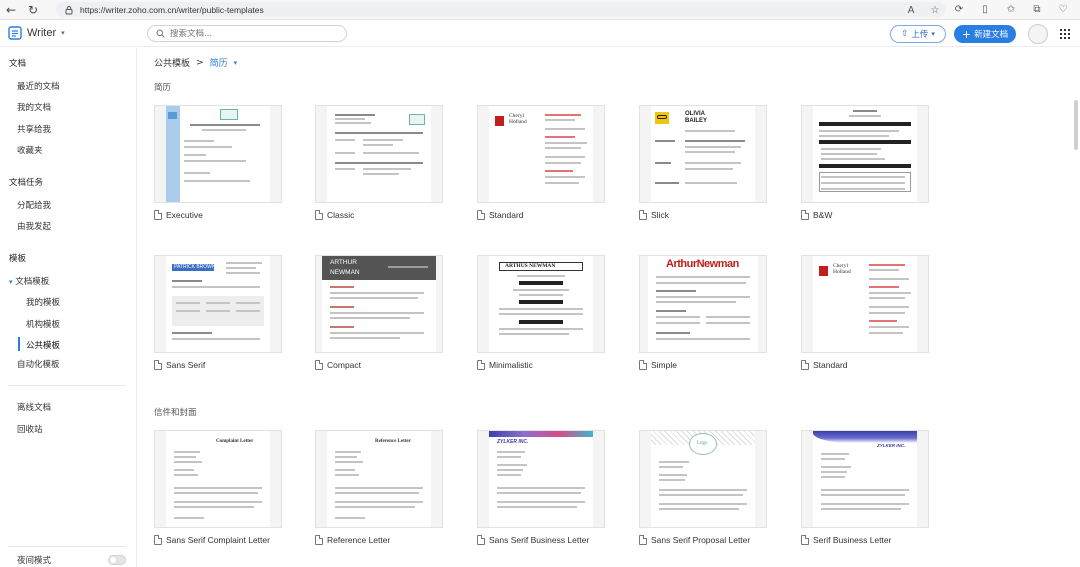  What do you see at coordinates (1063, 9) in the screenshot?
I see `browser-essentials-icon: ♡` at bounding box center [1063, 9].